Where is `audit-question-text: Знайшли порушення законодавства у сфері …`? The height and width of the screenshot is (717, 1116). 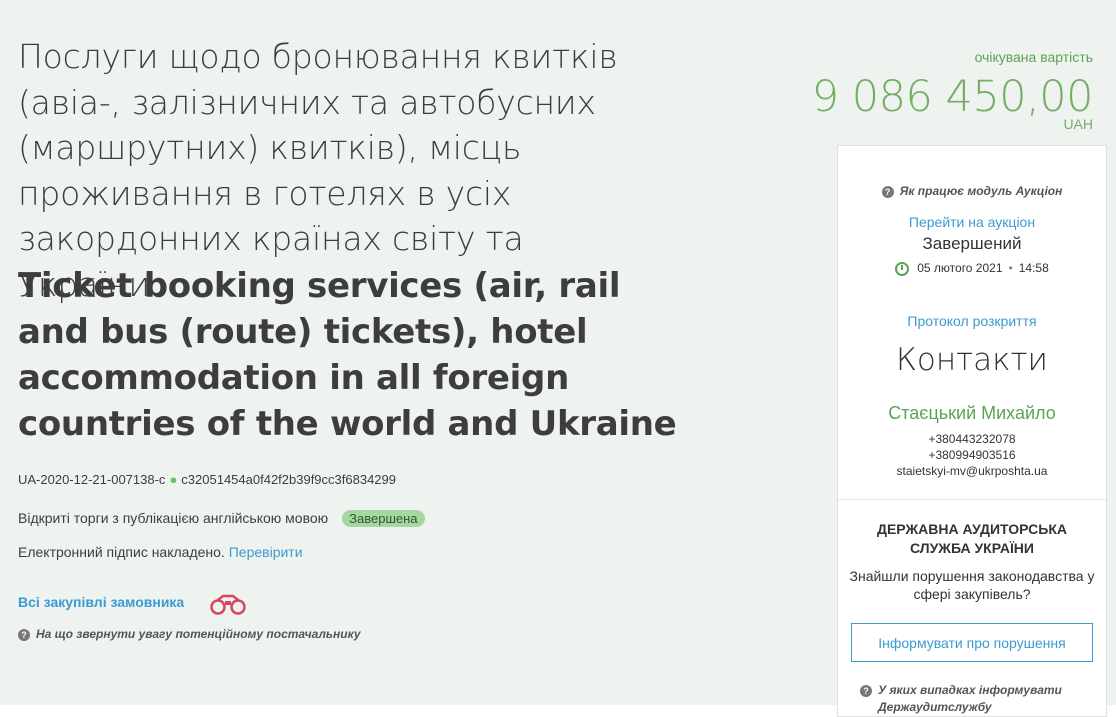 audit-question-text: Знайшли порушення законодавства у сфері … is located at coordinates (972, 585).